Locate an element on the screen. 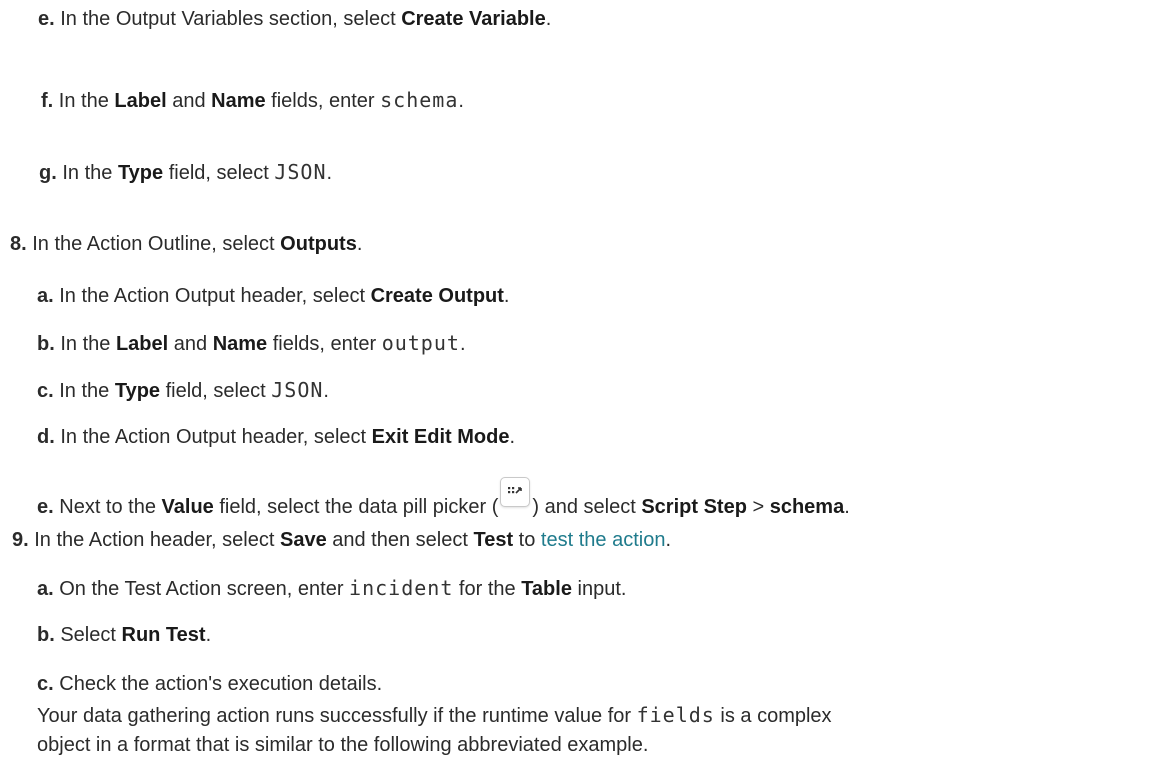 The image size is (1156, 779). step-8c: c. In the Type field, select JSON. is located at coordinates (183, 390).